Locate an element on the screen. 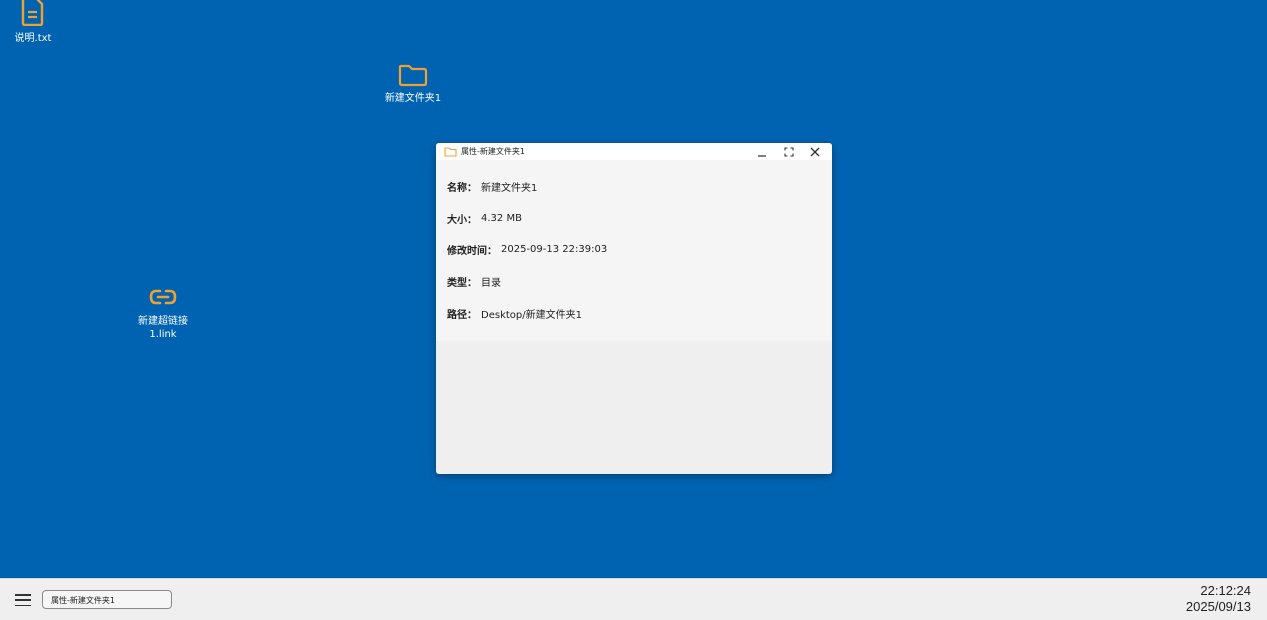 Image resolution: width=1267 pixels, height=620 pixels. desktop-icon-label-line1: 新建超链接 is located at coordinates (163, 321).